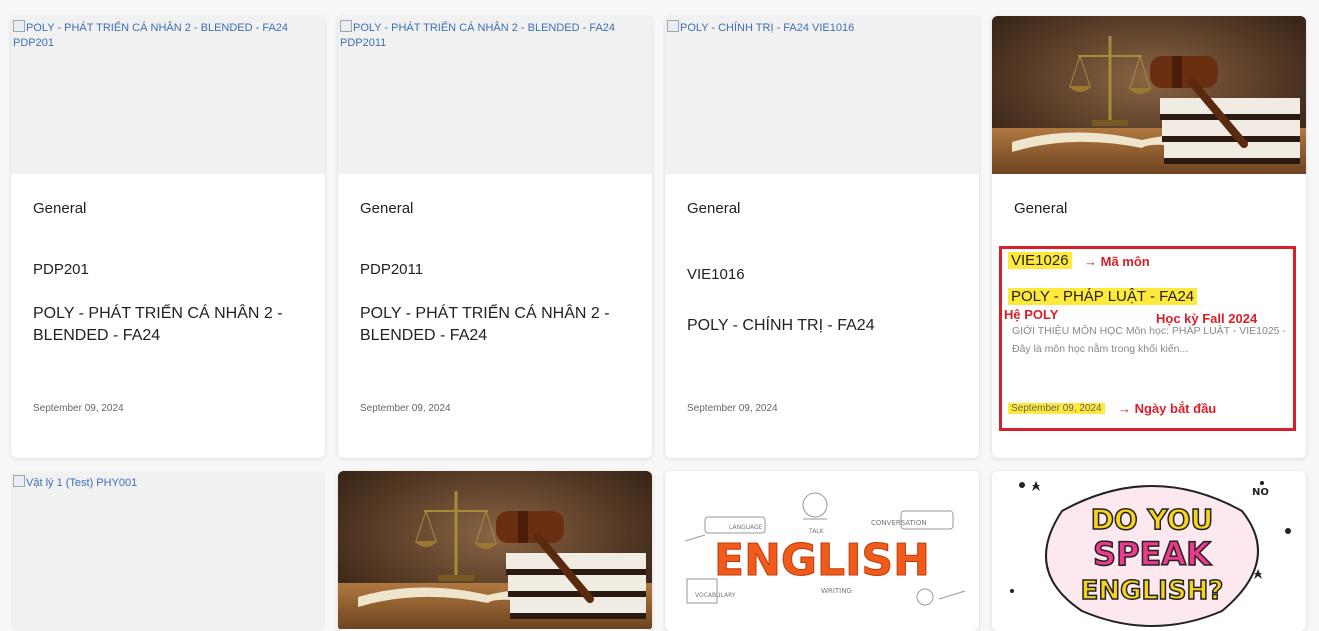 The width and height of the screenshot is (1319, 631). I want to click on course-title: POLY - PHÁP LUẬT - FA24, so click(1103, 296).